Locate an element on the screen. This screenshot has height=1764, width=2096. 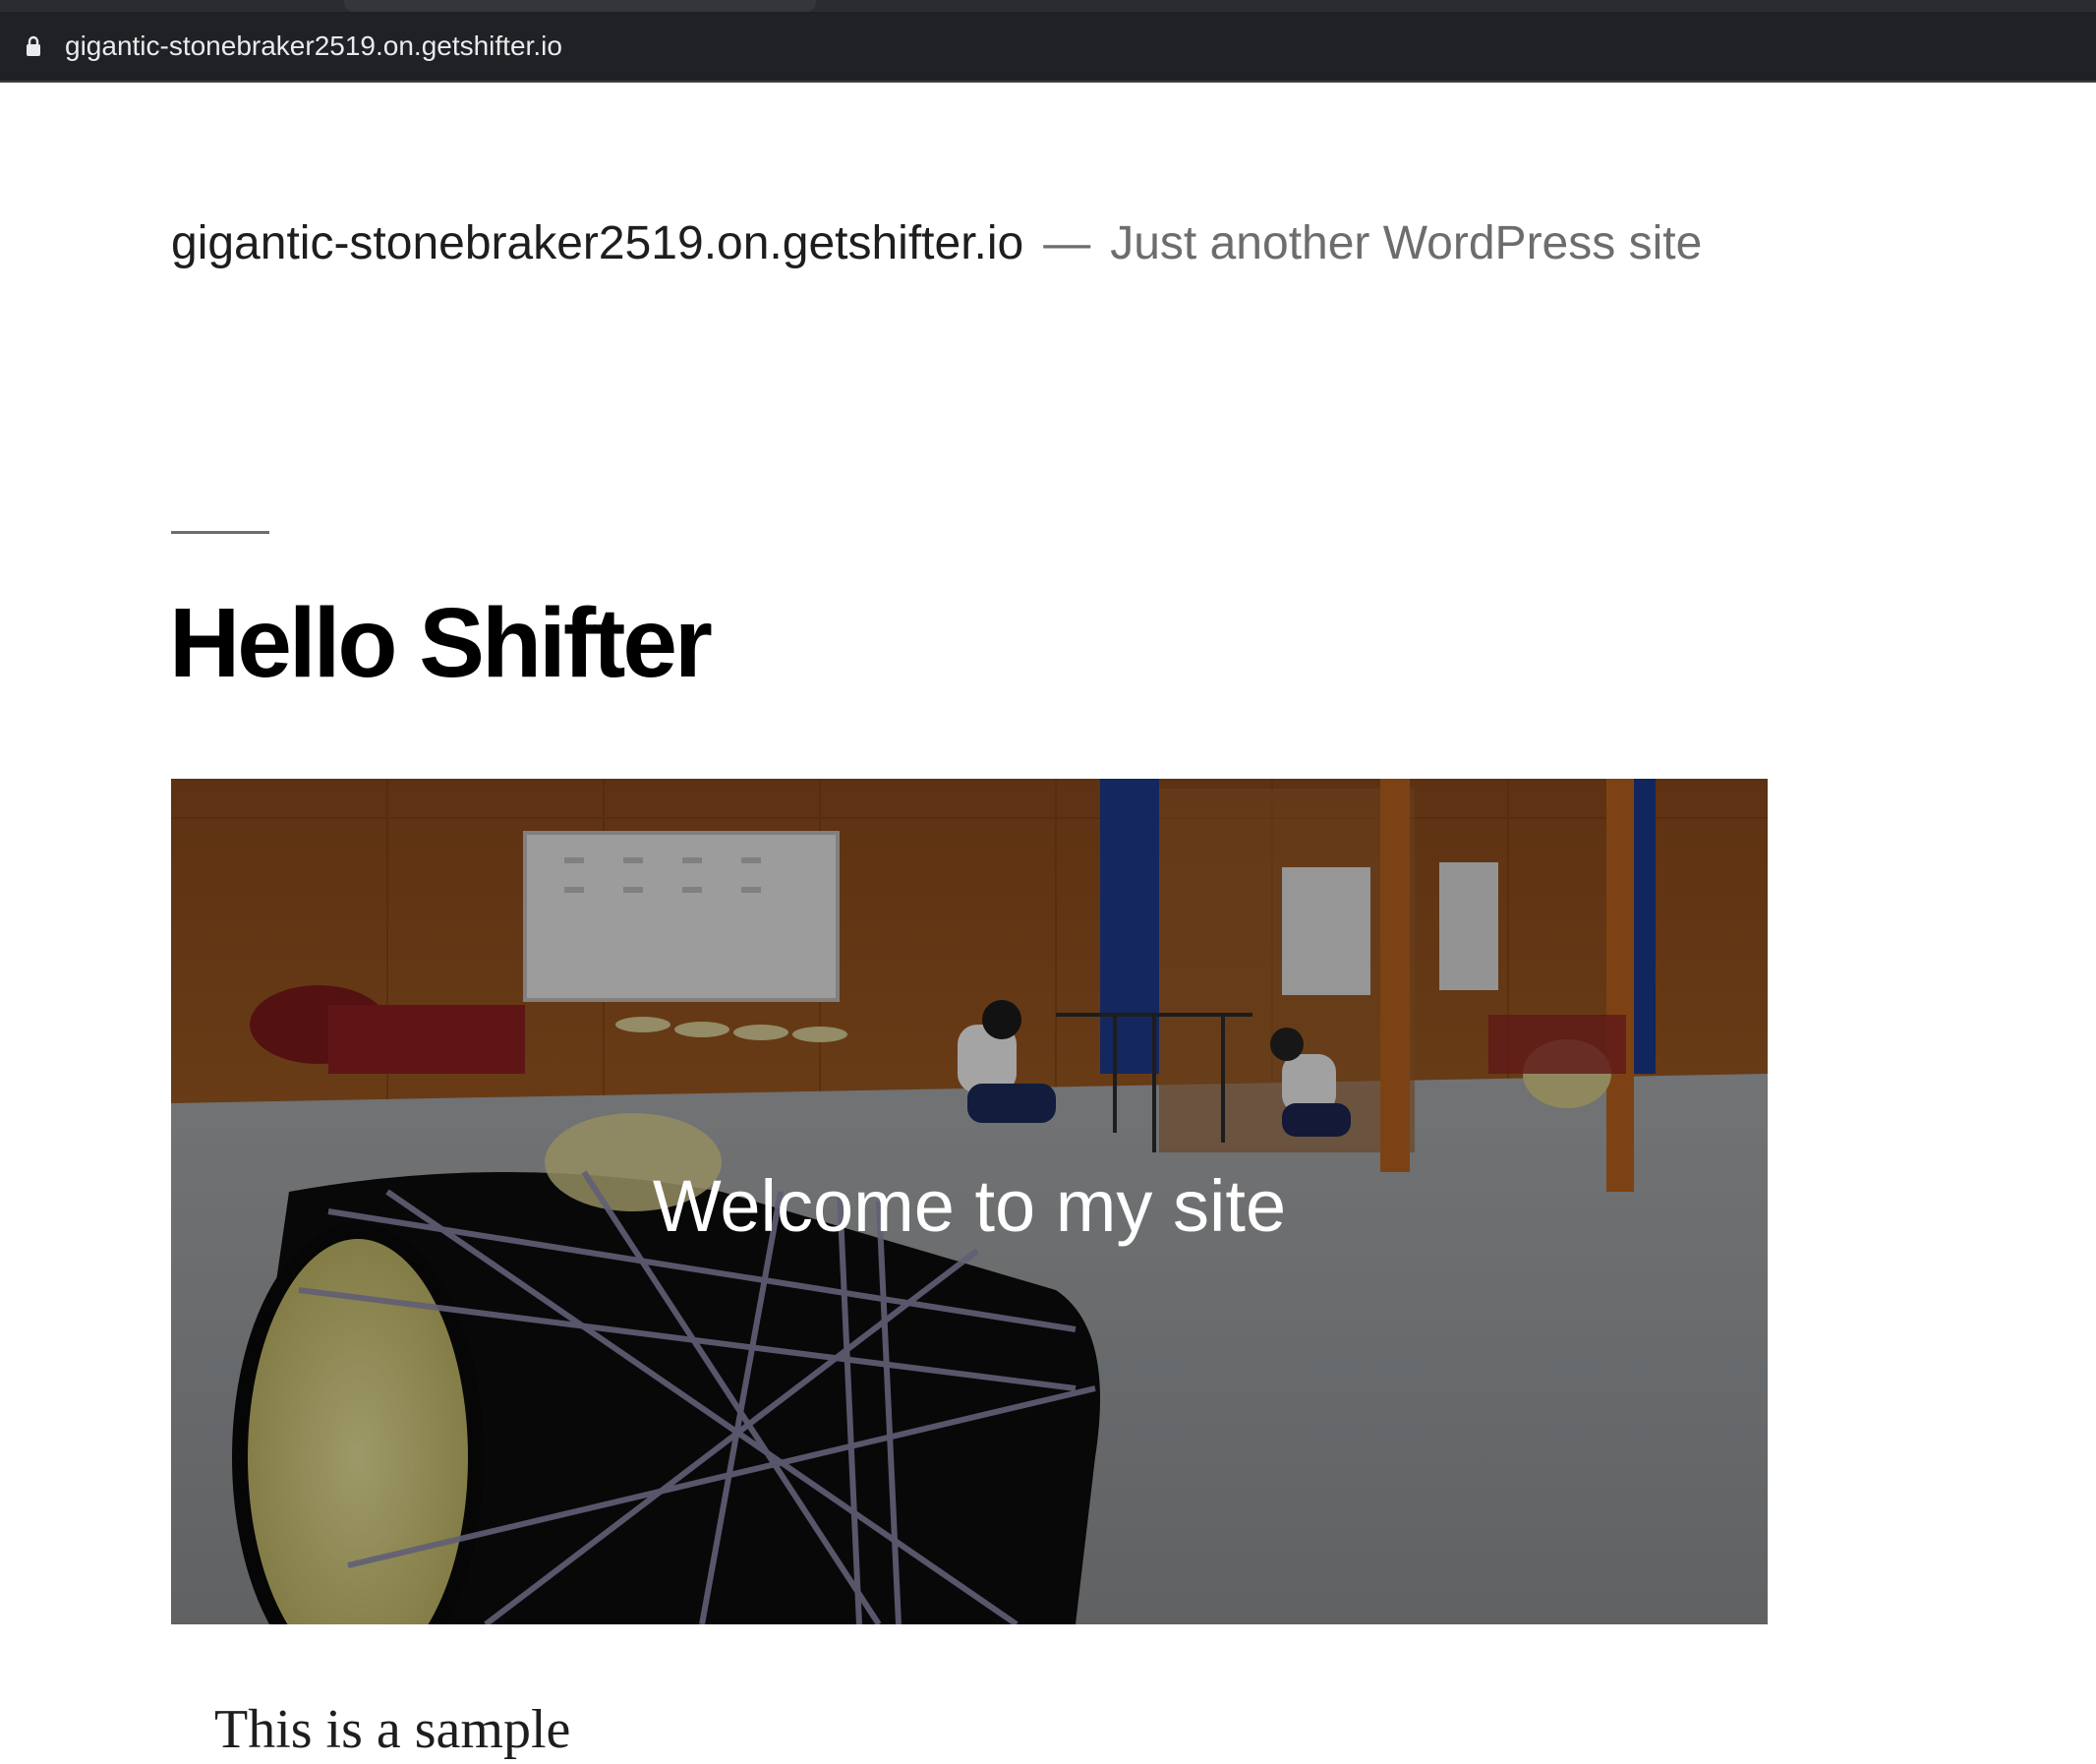
title-divider is located at coordinates (220, 532).